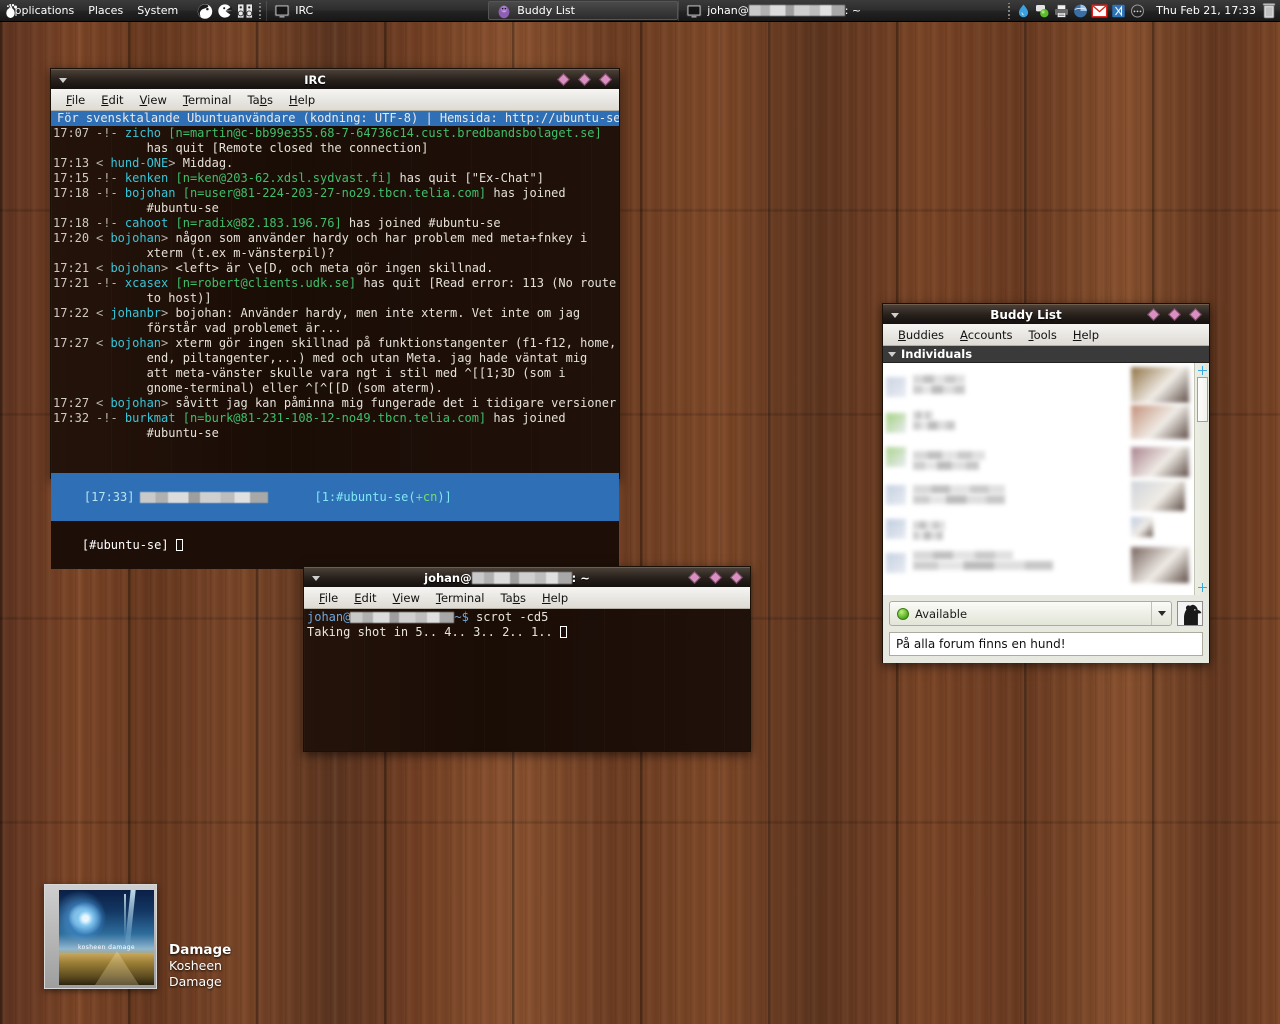  I want to click on menu-system: System, so click(157, 10).